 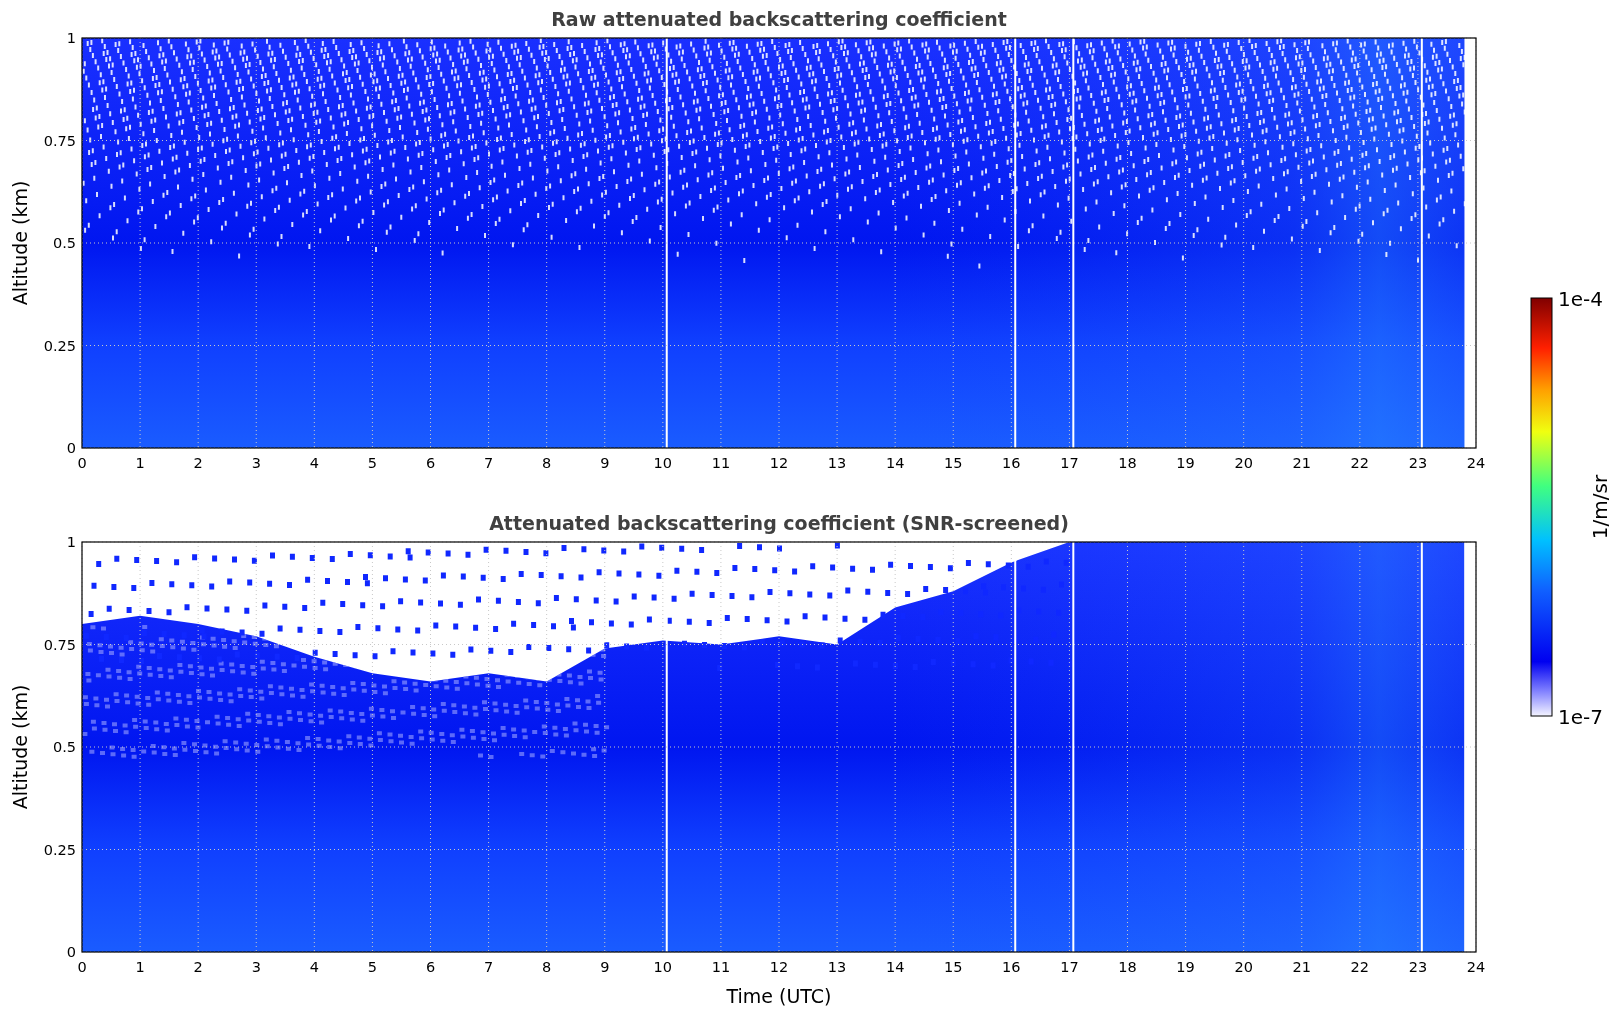 What do you see at coordinates (1600, 507) in the screenshot?
I see `colorbar-label: 1/m/sr` at bounding box center [1600, 507].